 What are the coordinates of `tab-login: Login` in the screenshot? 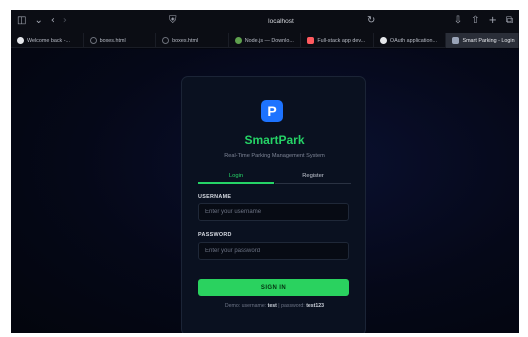 It's located at (236, 177).